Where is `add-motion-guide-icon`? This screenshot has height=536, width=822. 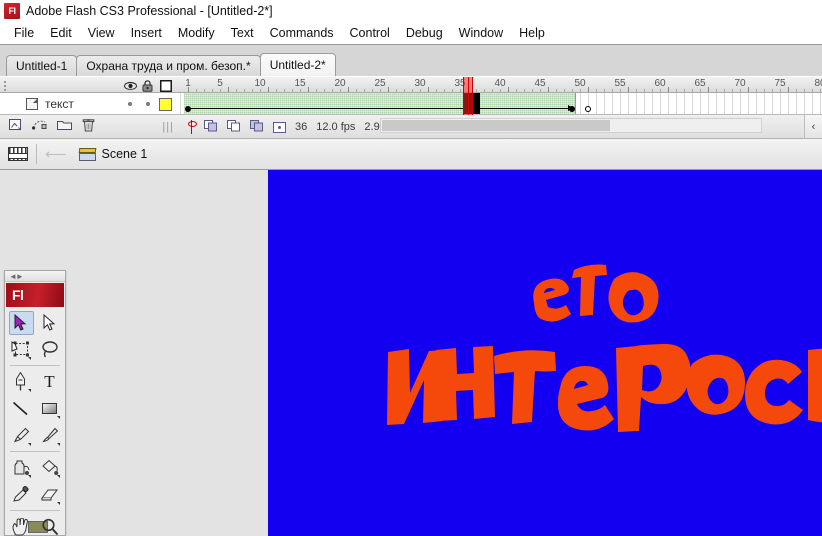
add-motion-guide-icon is located at coordinates (39, 127).